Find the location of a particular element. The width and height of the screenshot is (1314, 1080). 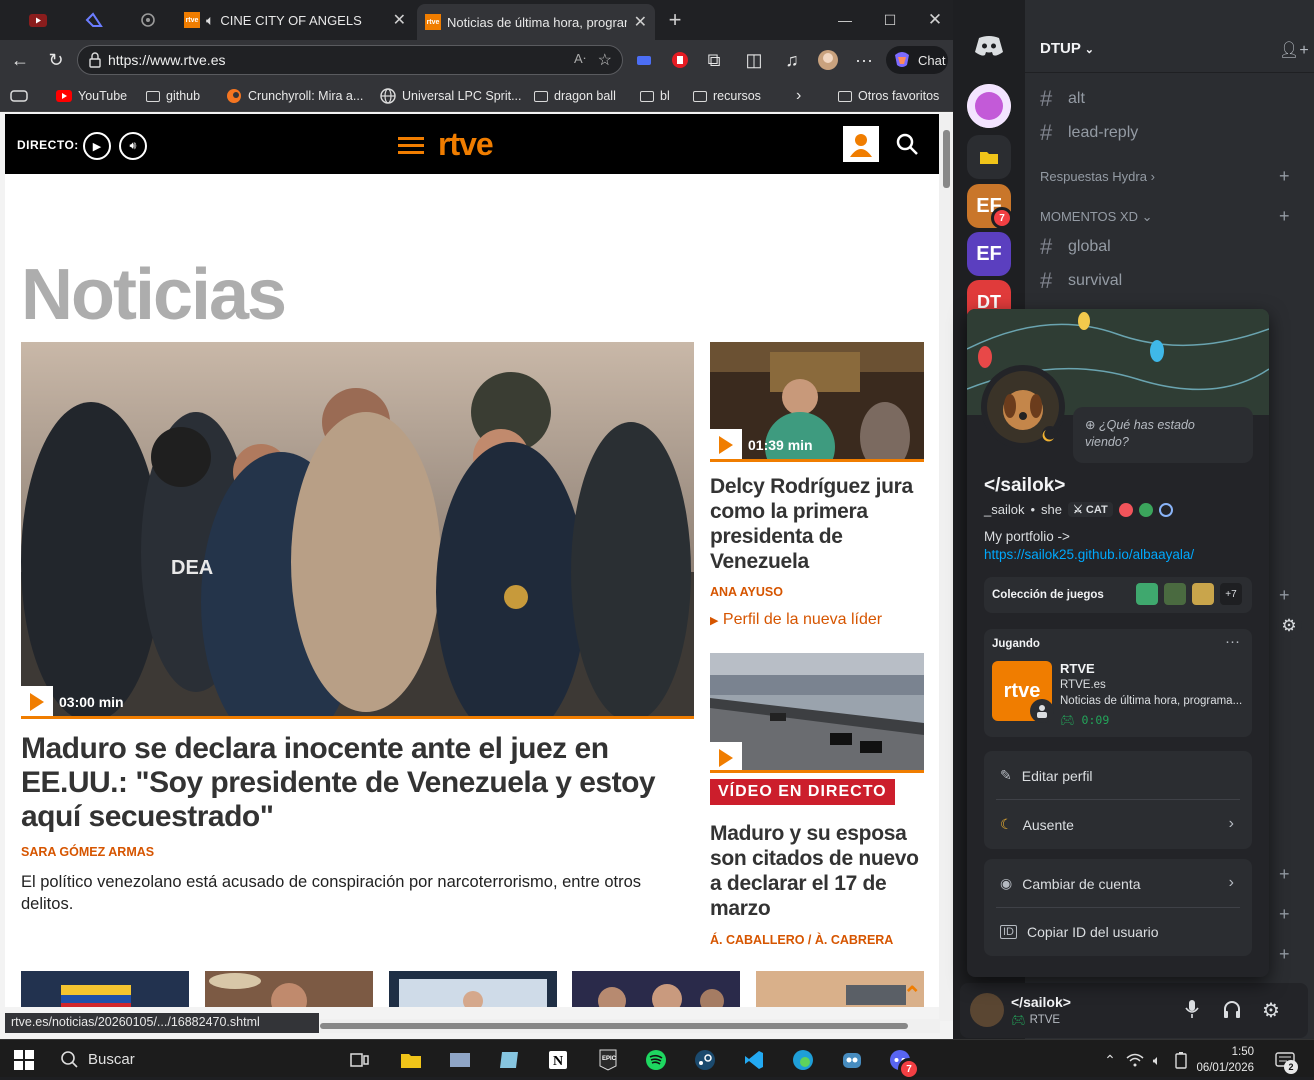

extensions-puzzle-icon: ⧉ is located at coordinates (714, 60).